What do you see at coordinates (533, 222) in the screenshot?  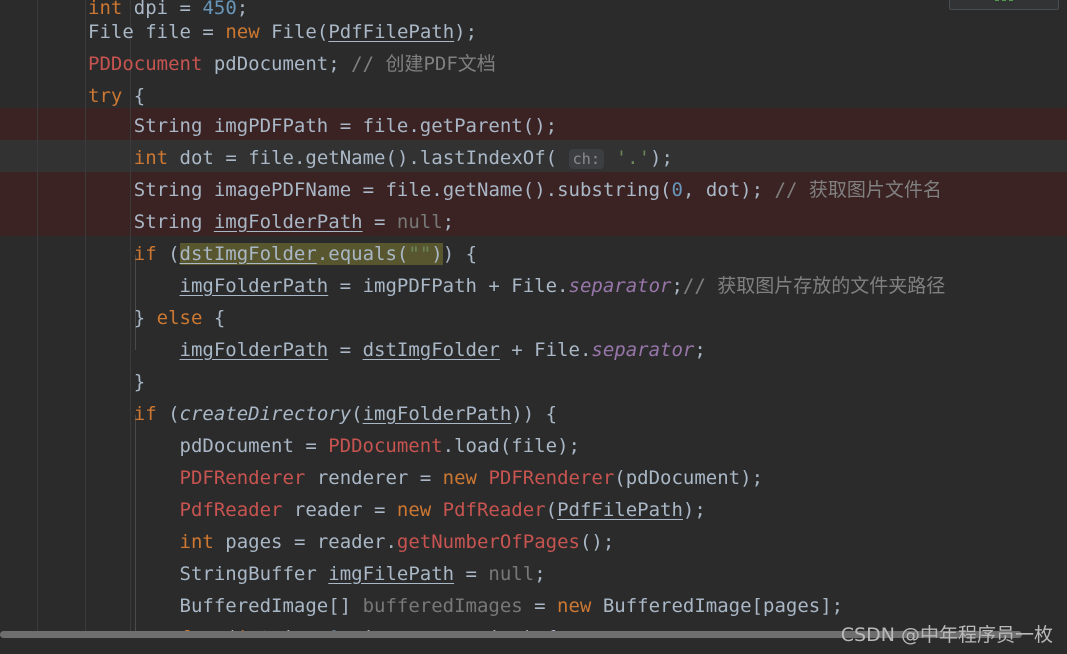 I see `code-line: String imgFolderPath = null;` at bounding box center [533, 222].